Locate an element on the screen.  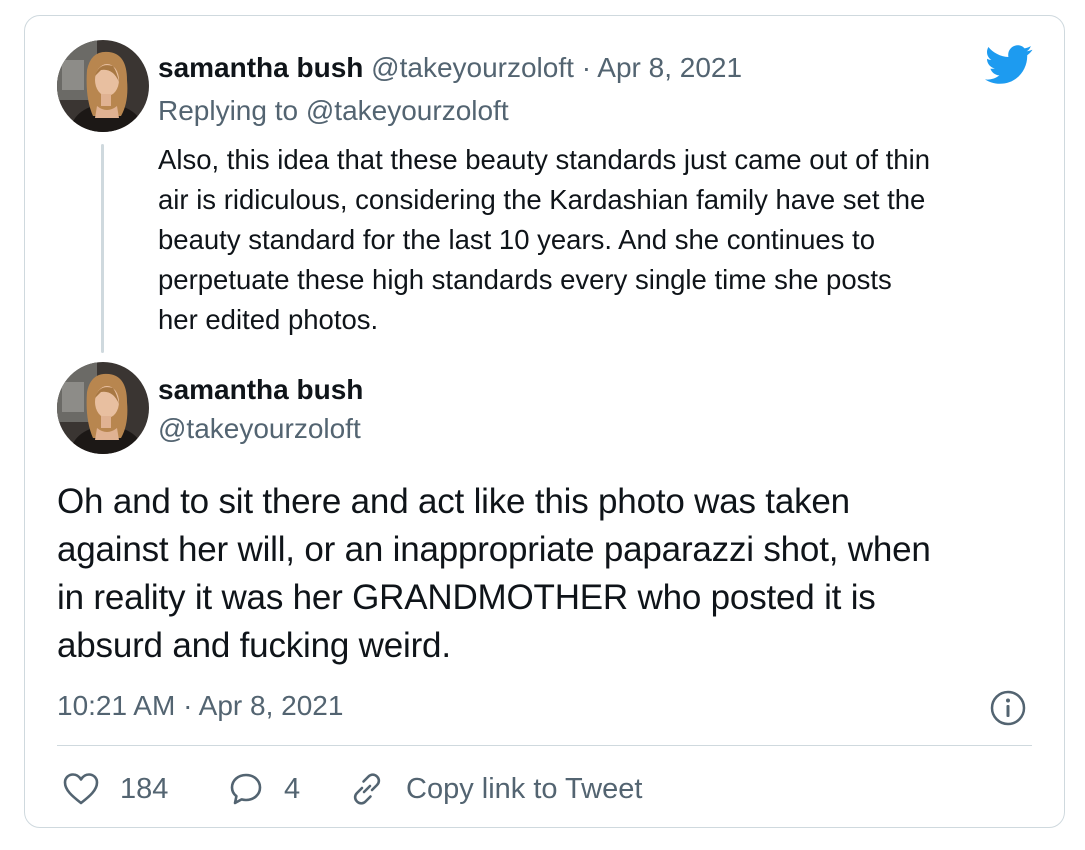
link-icon is located at coordinates (367, 789).